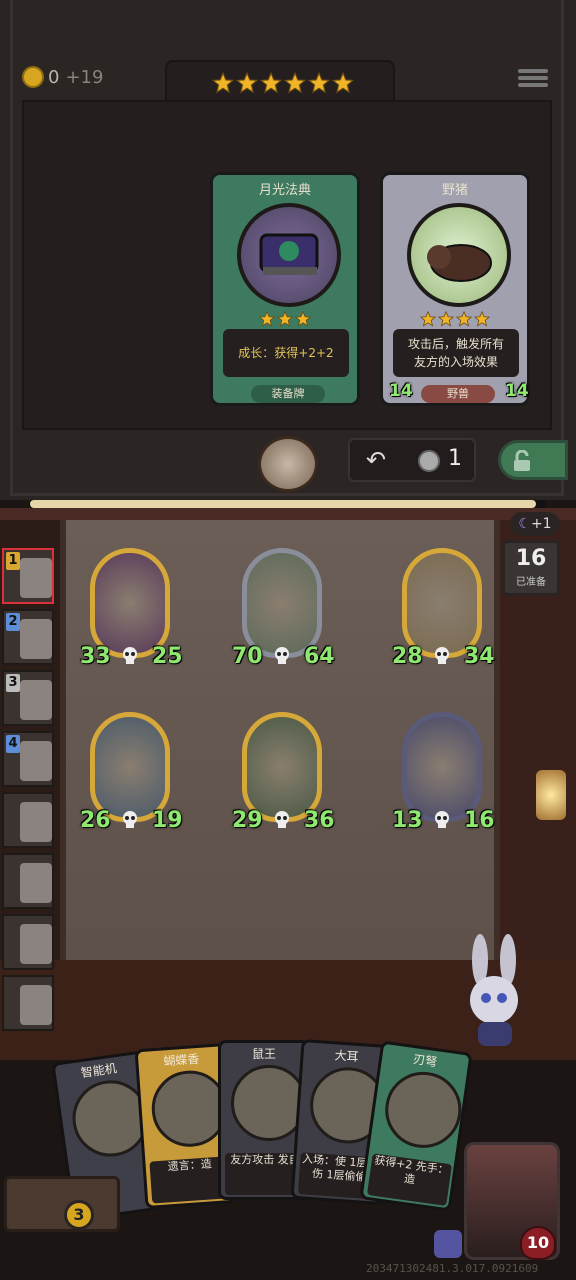  I want to click on opponent-rank: 2, so click(13, 622).